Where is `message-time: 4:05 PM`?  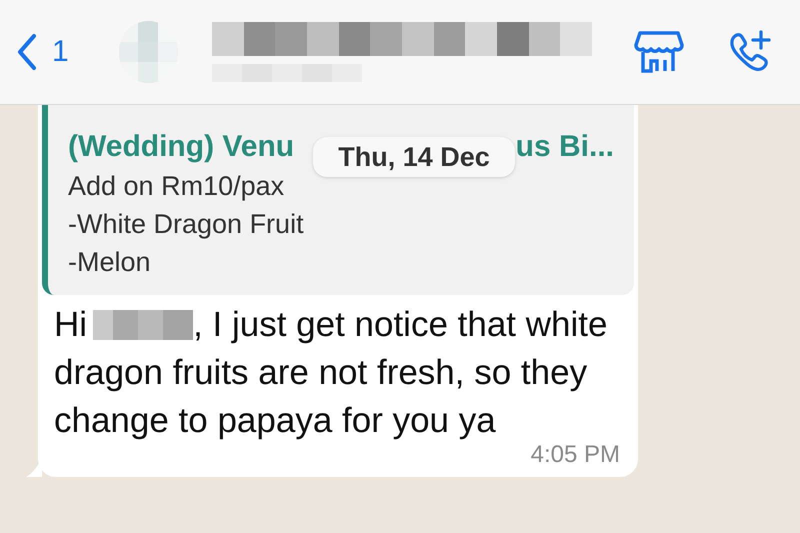
message-time: 4:05 PM is located at coordinates (575, 455).